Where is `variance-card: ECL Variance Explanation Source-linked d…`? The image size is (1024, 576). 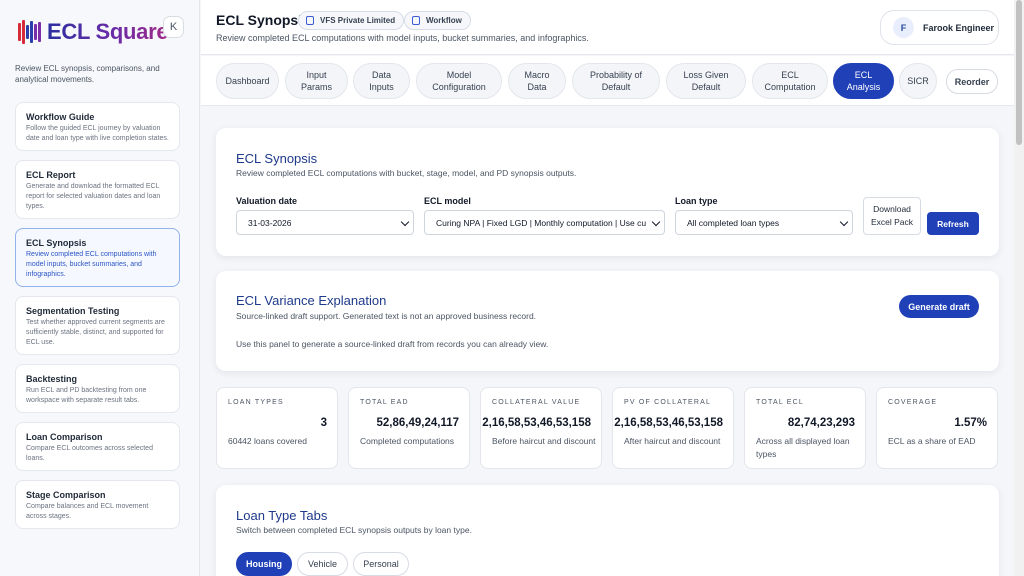 variance-card: ECL Variance Explanation Source-linked d… is located at coordinates (607, 321).